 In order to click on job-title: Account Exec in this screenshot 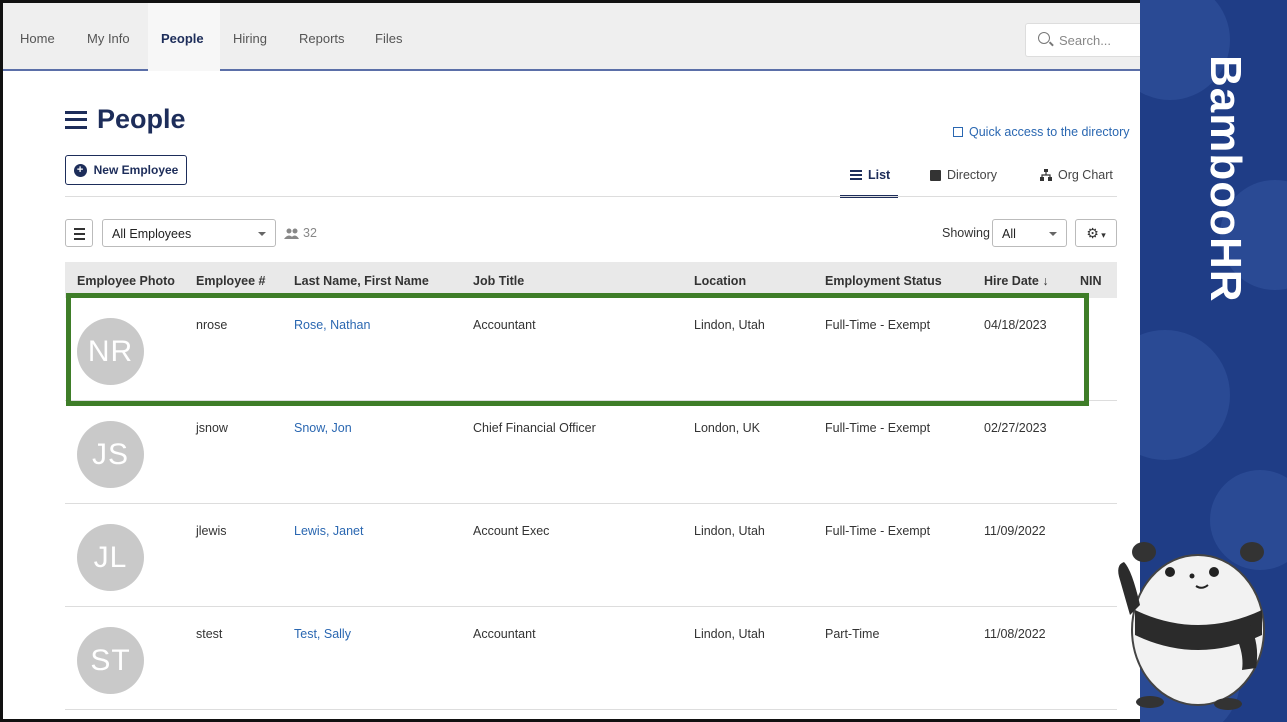, I will do `click(511, 531)`.